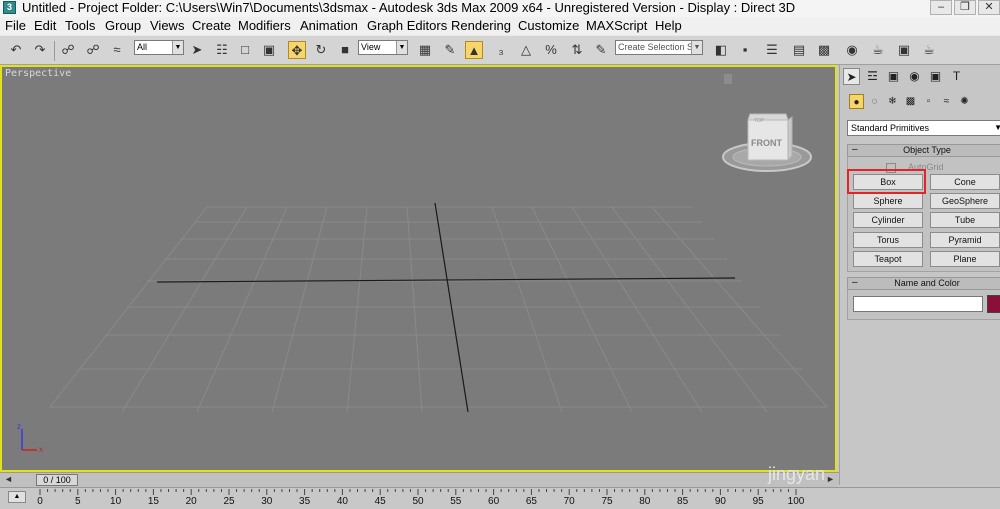 The height and width of the screenshot is (509, 1000). Describe the element at coordinates (927, 283) in the screenshot. I see `name-and-color-title: Name and Color` at that location.